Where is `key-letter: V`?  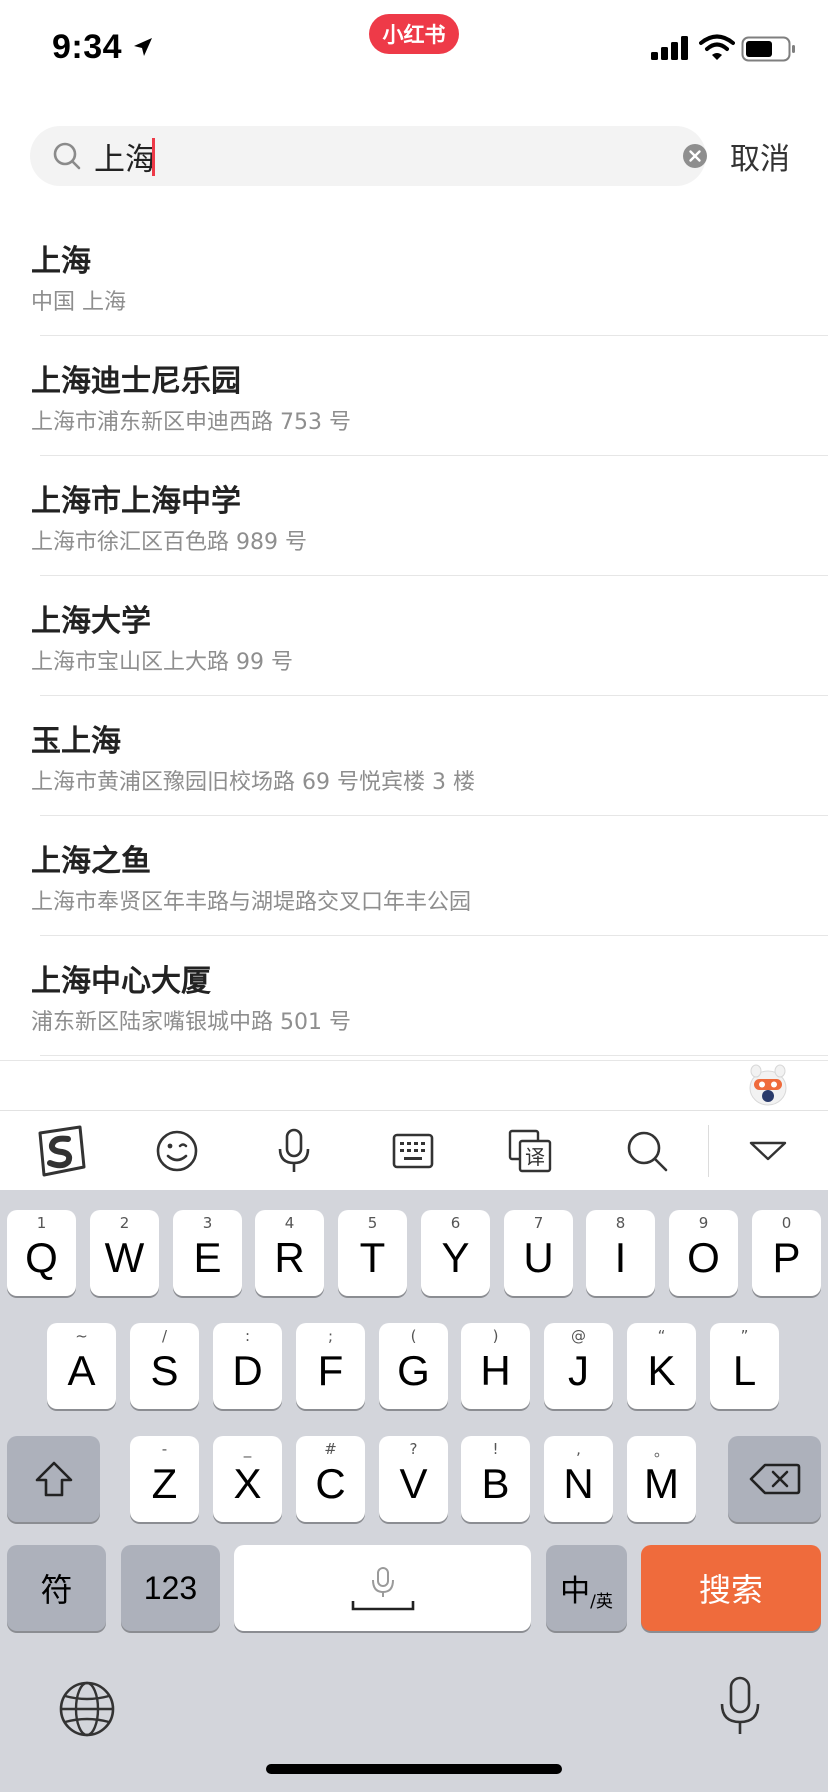
key-letter: V is located at coordinates (413, 1483).